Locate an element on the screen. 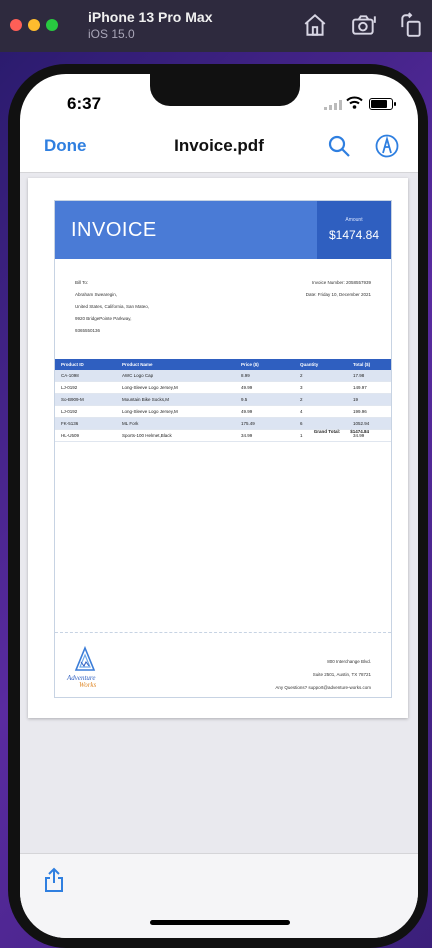 This screenshot has width=432, height=948. invoice-date: Date: Friday 10, December 2021 is located at coordinates (338, 294).